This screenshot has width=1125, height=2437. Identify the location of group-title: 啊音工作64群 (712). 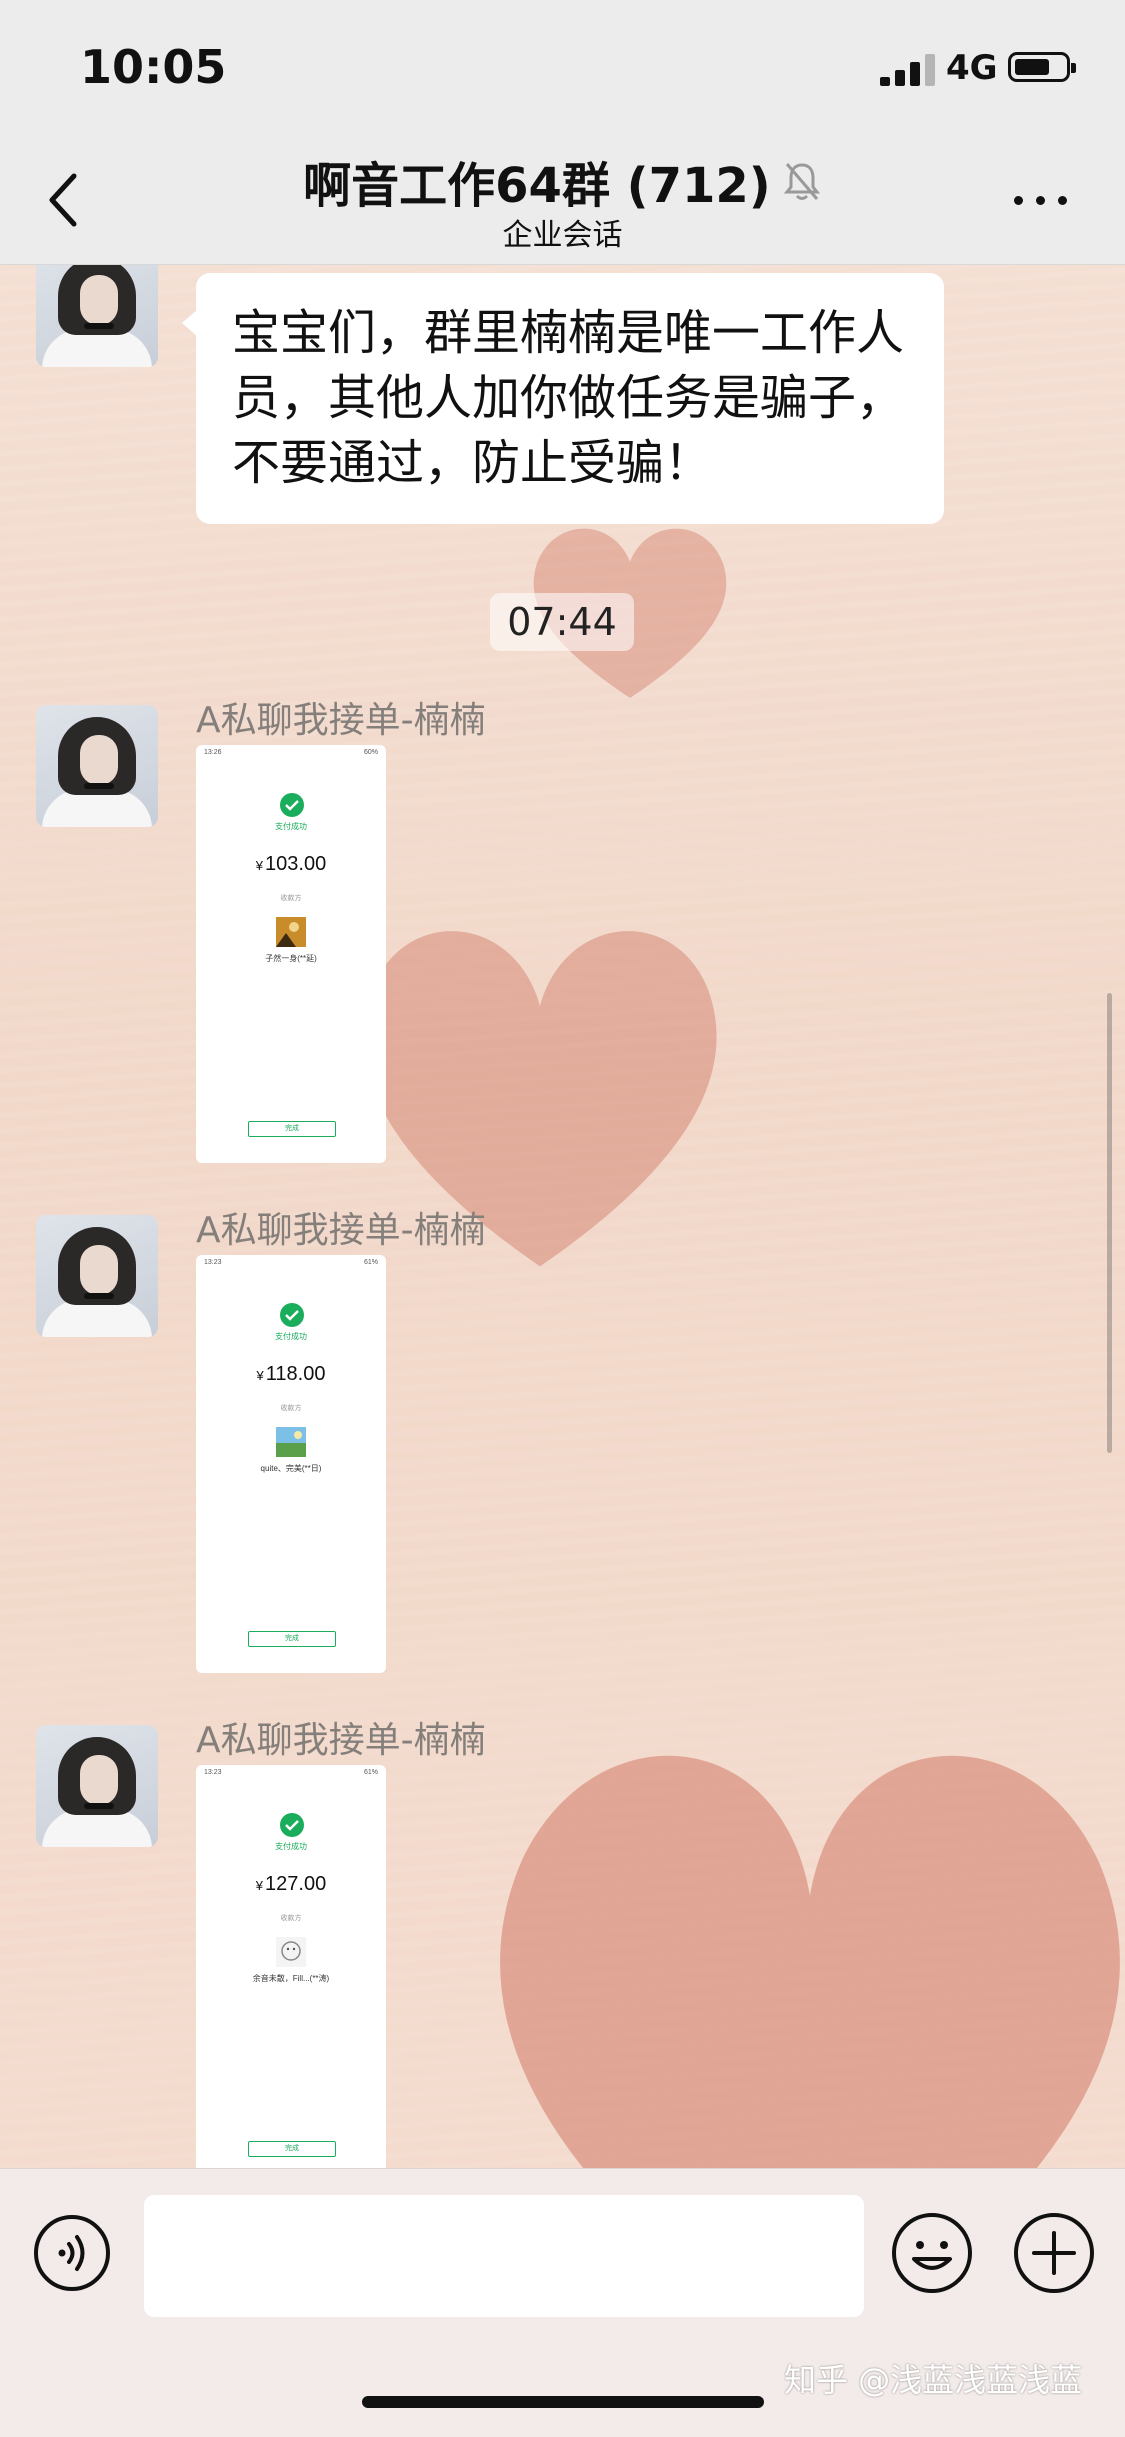
(537, 186).